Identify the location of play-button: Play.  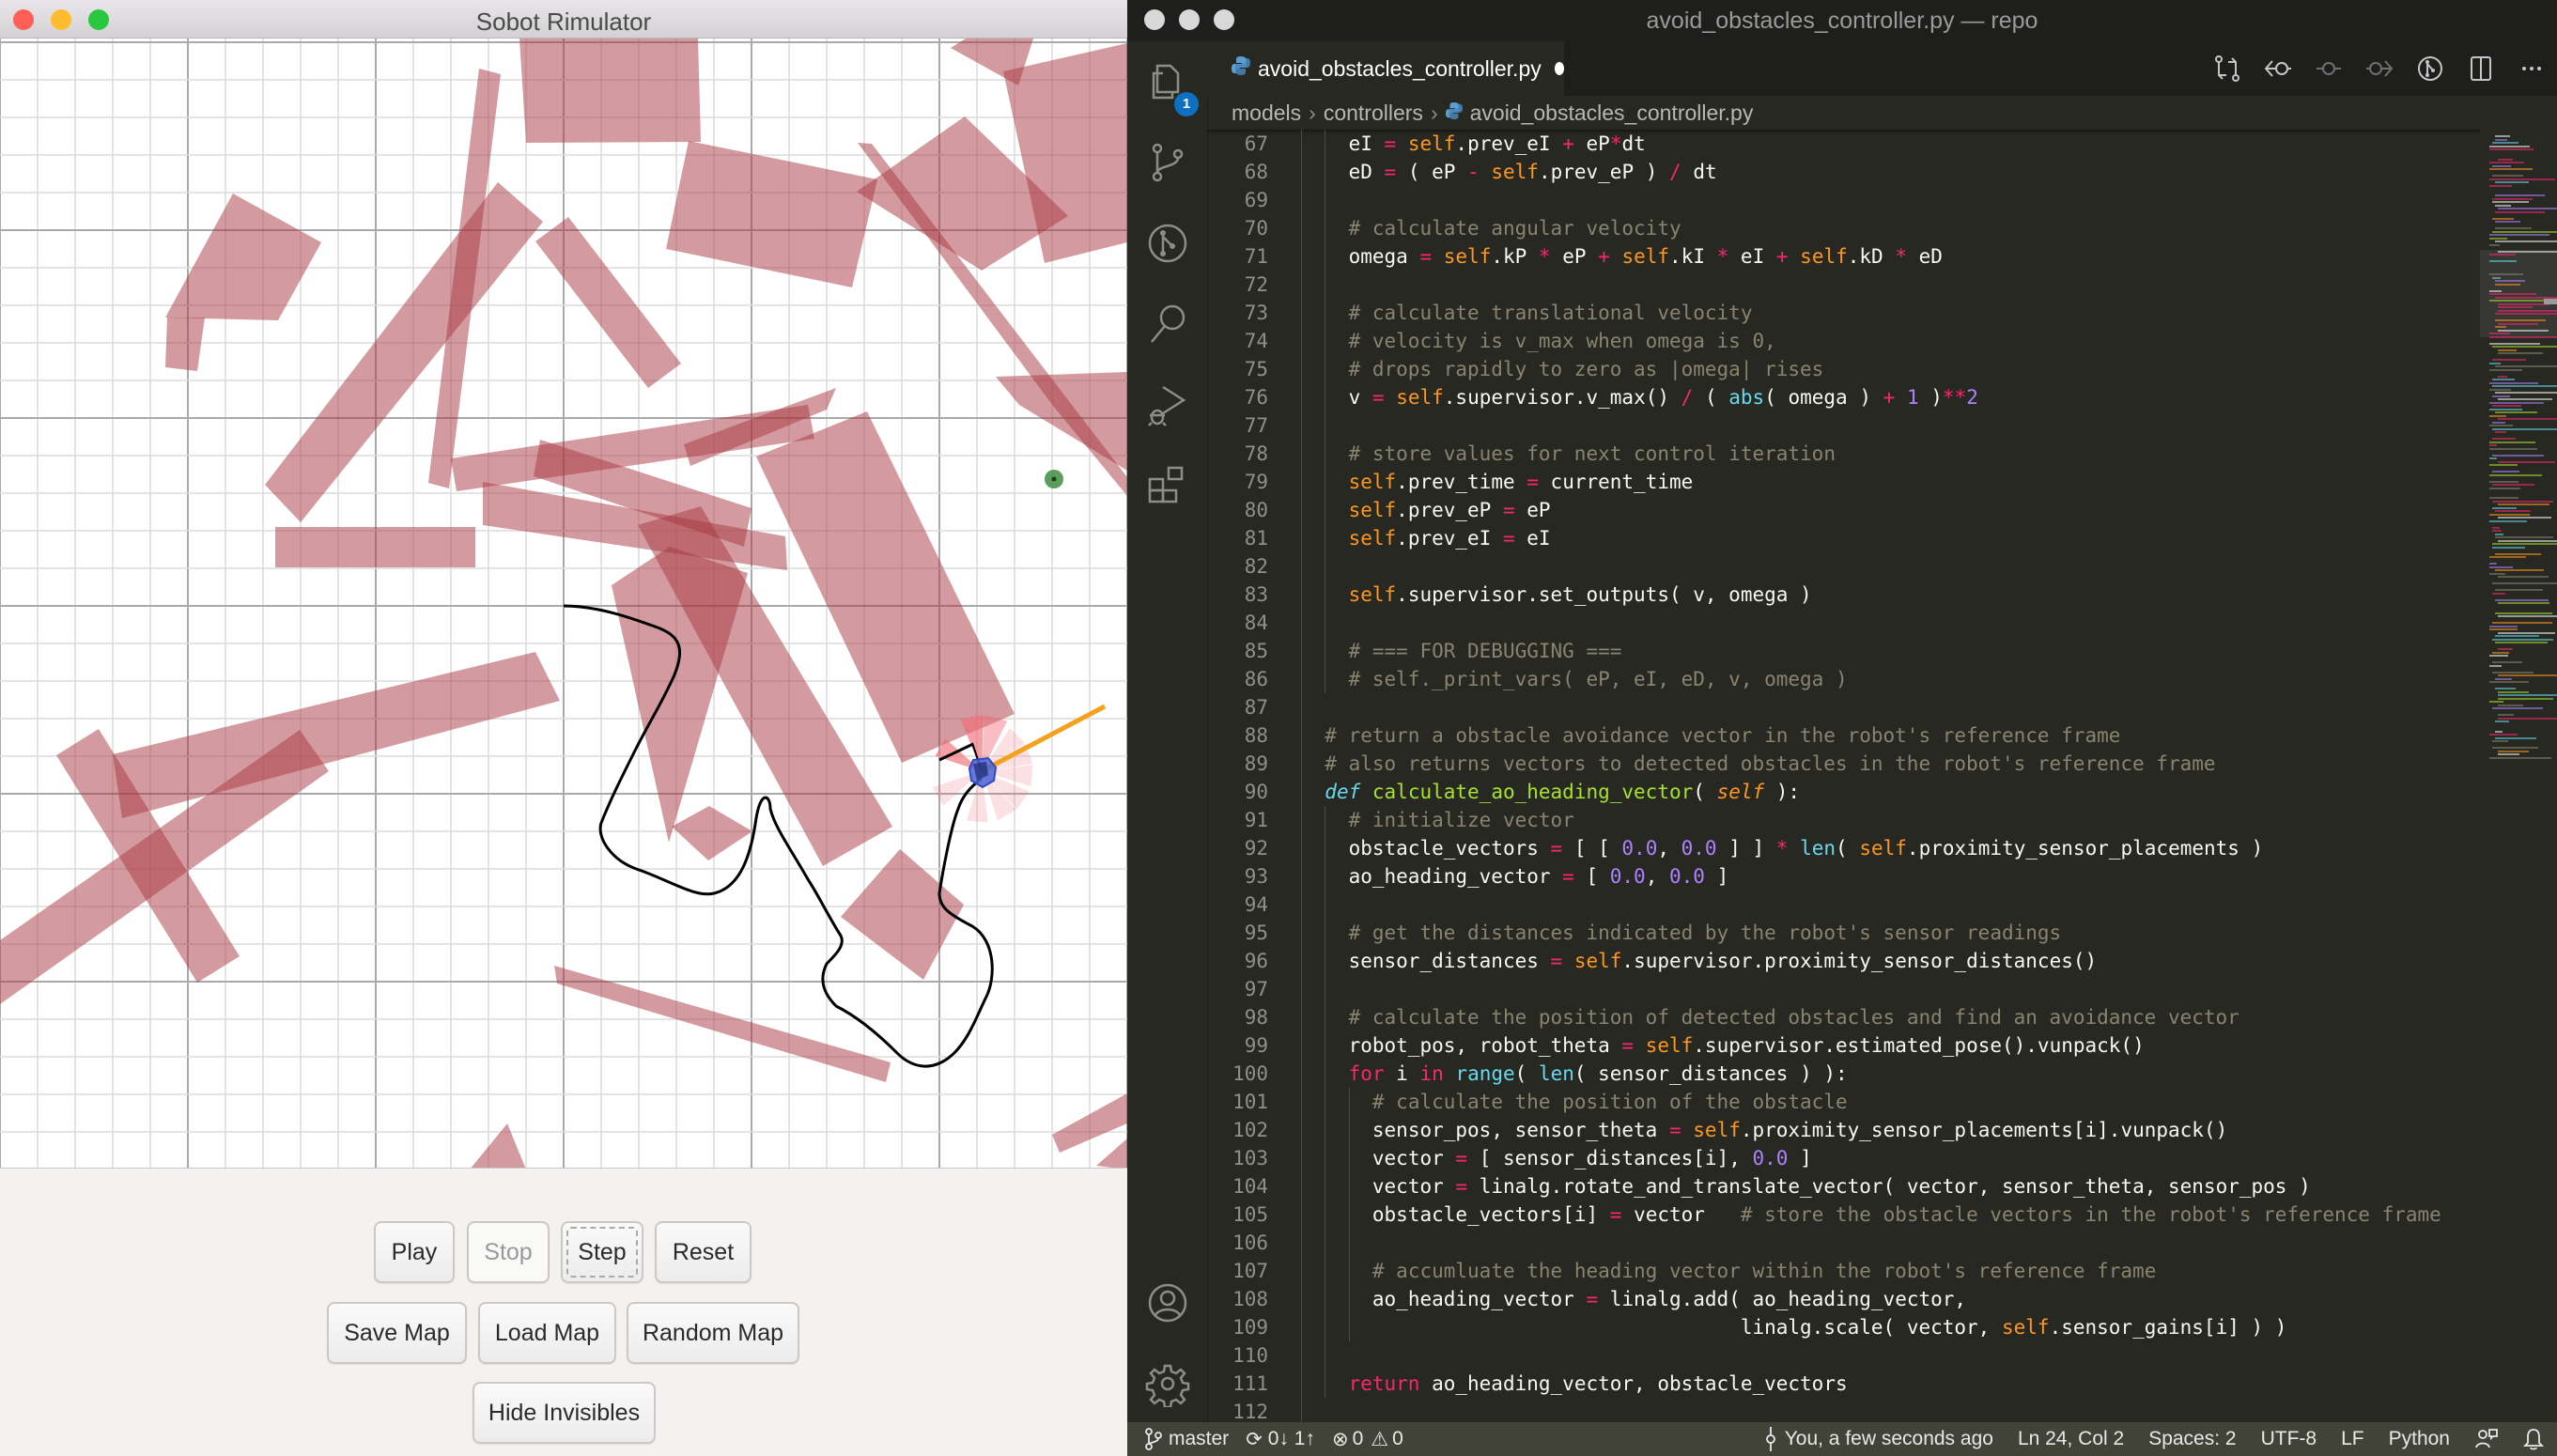
(414, 1252).